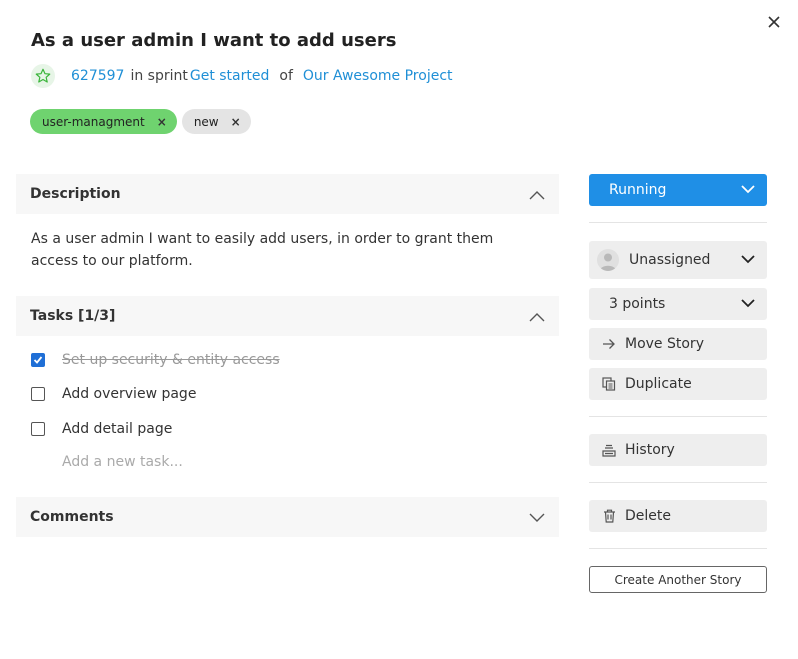 This screenshot has width=798, height=659. I want to click on tasks-heading: Tasks [1/3], so click(73, 316).